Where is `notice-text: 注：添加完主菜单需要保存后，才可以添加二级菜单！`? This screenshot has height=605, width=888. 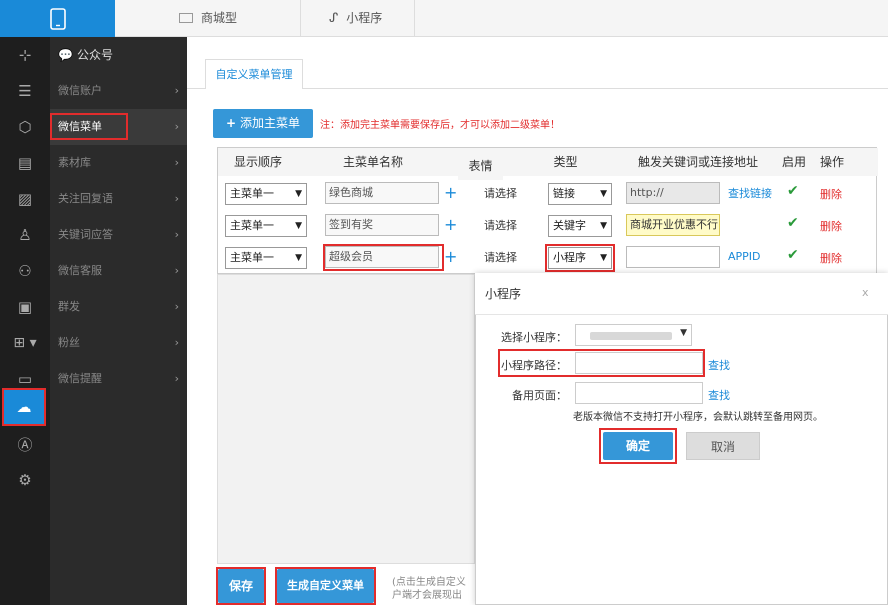 notice-text: 注：添加完主菜单需要保存后，才可以添加二级菜单！ is located at coordinates (440, 125).